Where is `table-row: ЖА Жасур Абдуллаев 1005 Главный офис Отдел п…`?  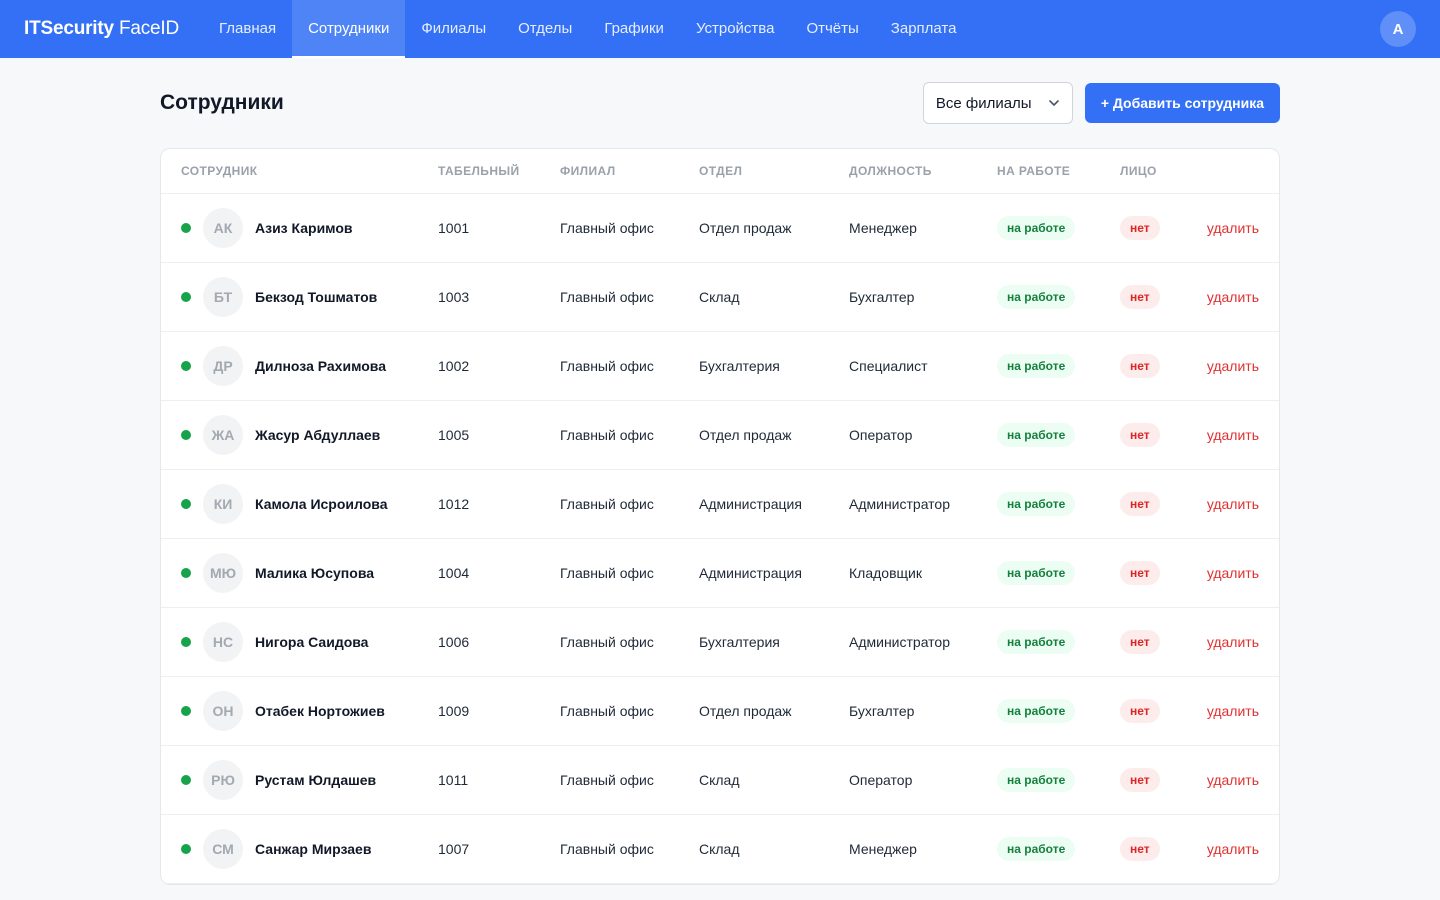 table-row: ЖА Жасур Абдуллаев 1005 Главный офис Отдел п… is located at coordinates (720, 435).